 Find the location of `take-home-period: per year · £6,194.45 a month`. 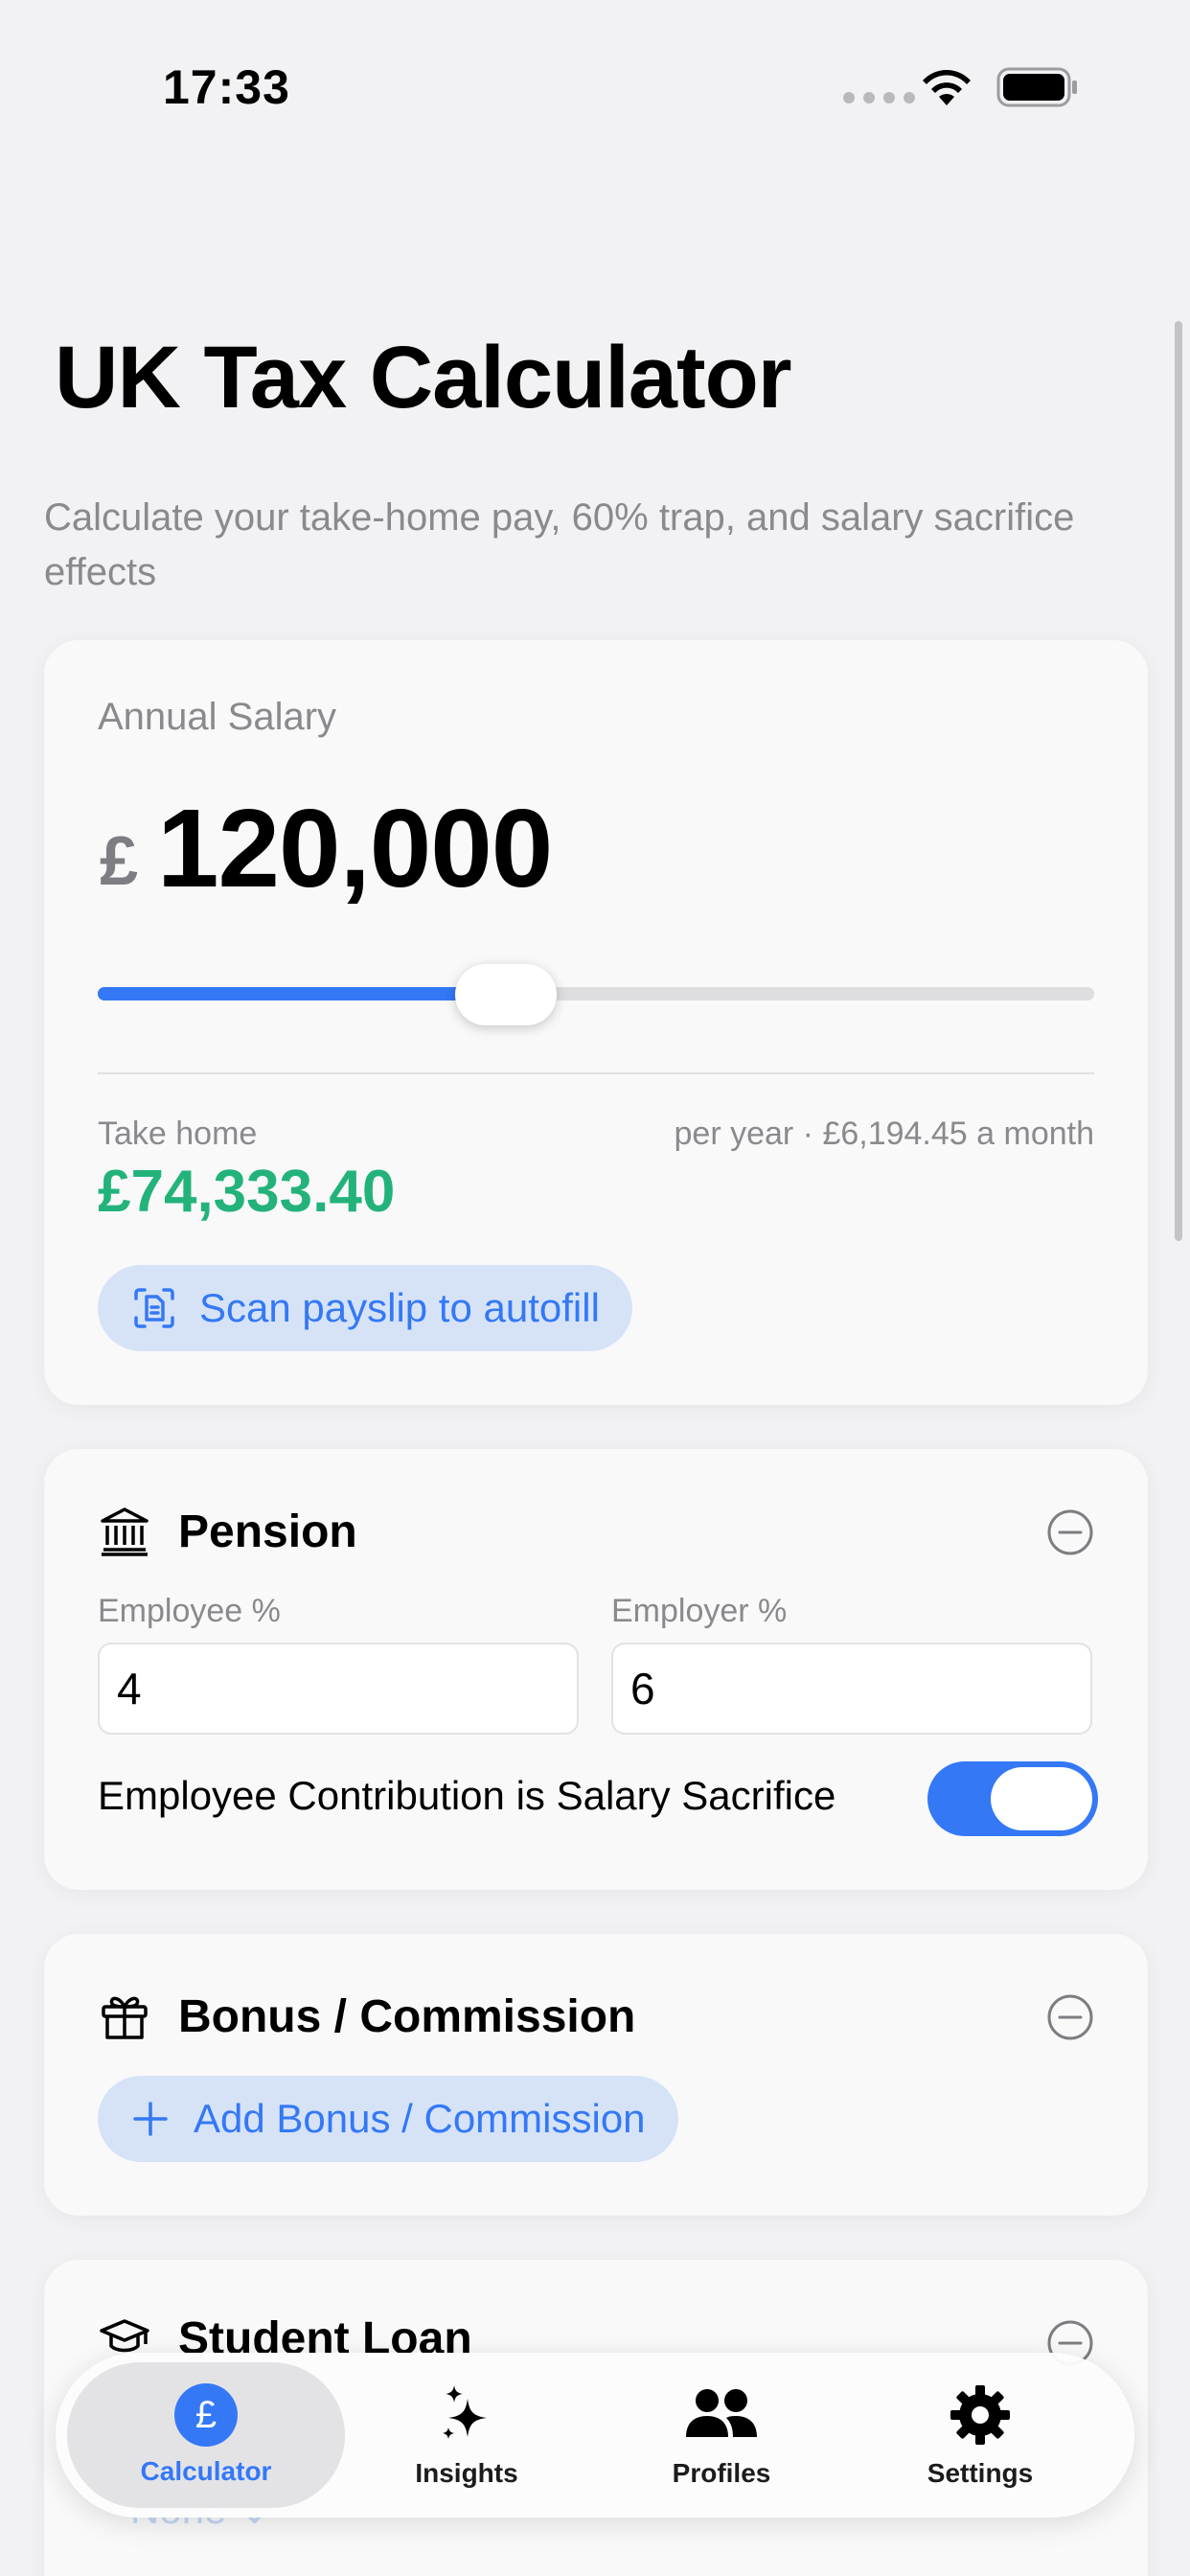

take-home-period: per year · £6,194.45 a month is located at coordinates (885, 1134).